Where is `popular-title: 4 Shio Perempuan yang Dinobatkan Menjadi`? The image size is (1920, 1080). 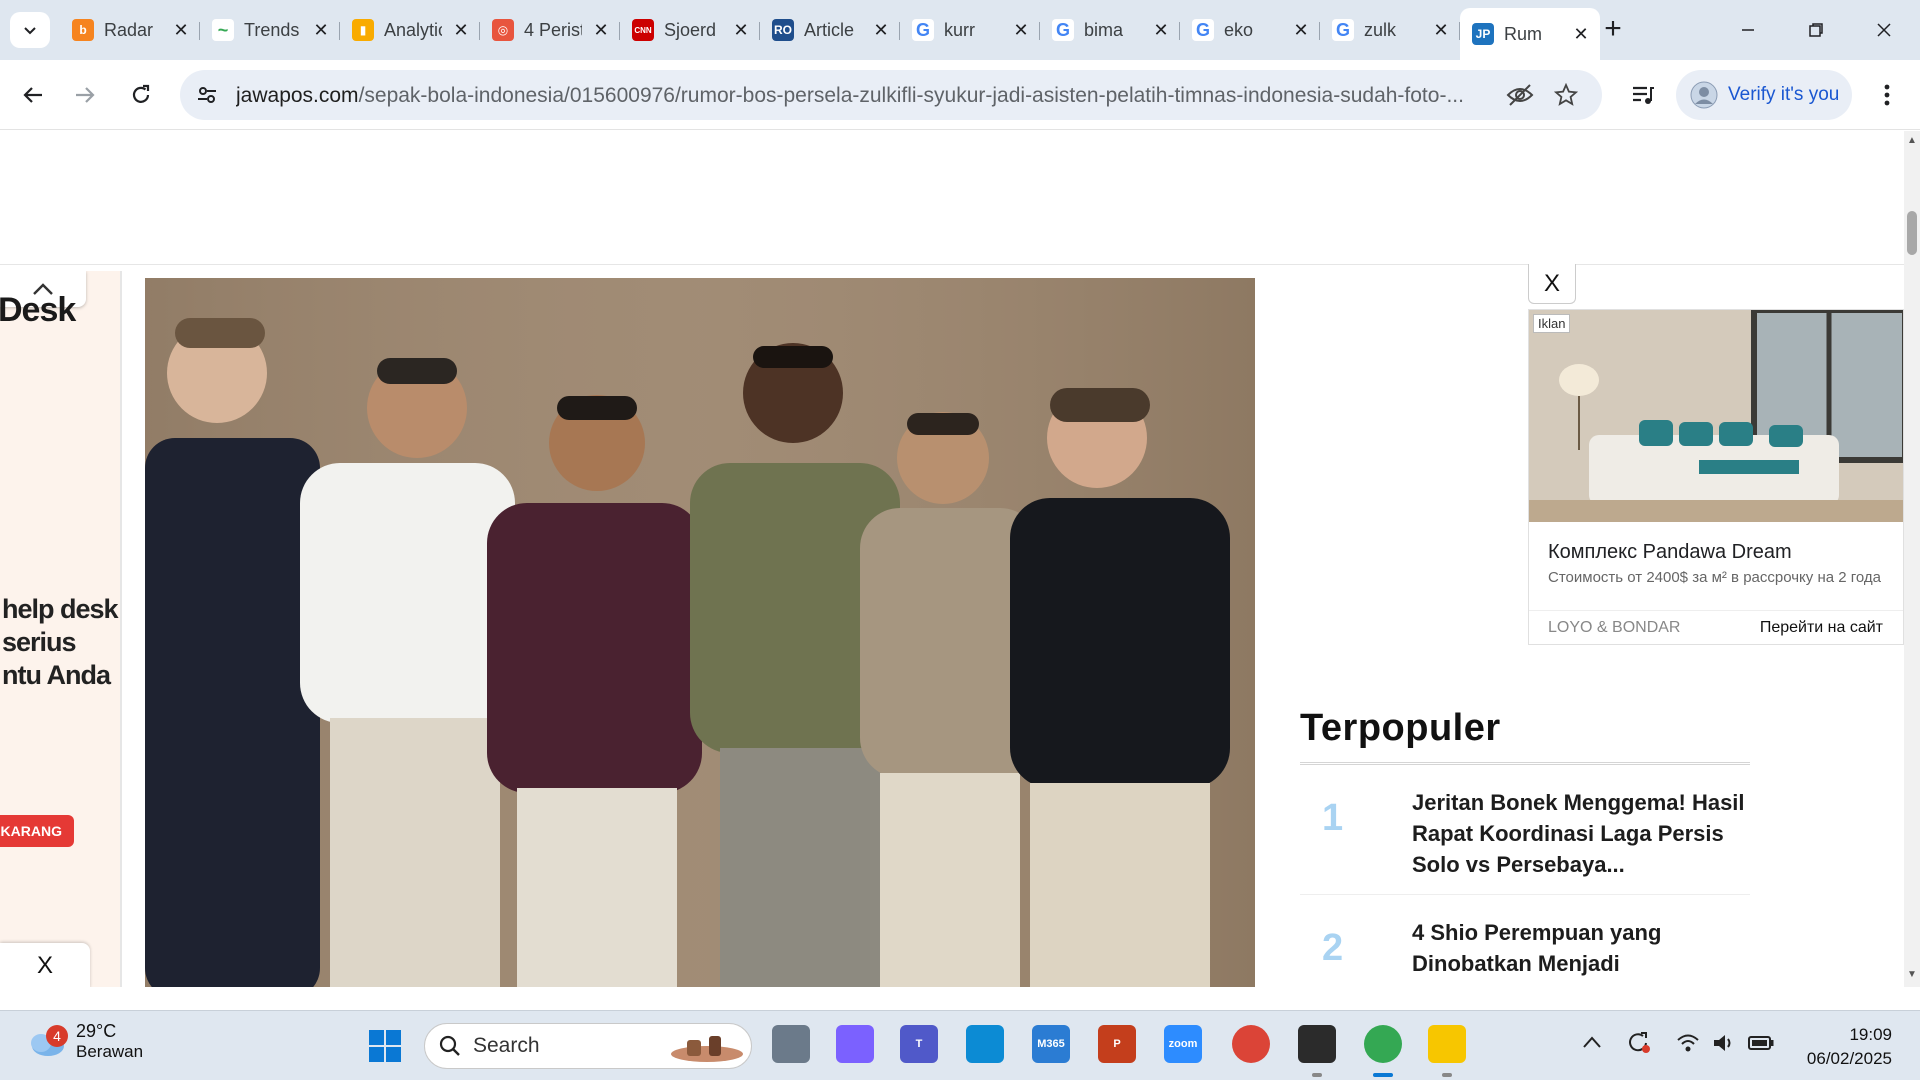 popular-title: 4 Shio Perempuan yang Dinobatkan Menjadi is located at coordinates (1581, 948).